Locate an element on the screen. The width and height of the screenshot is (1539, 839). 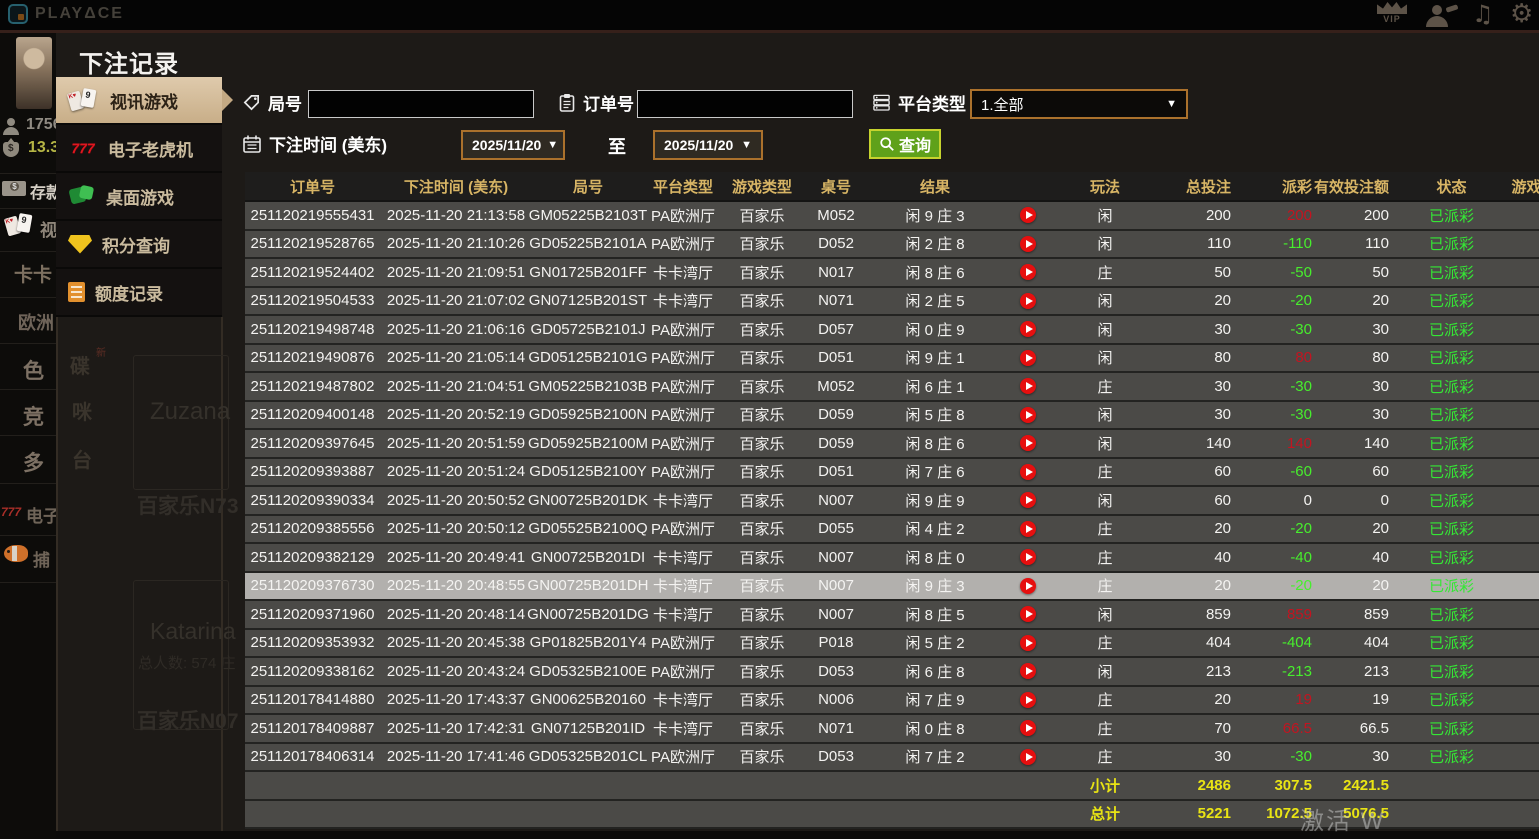
bg-item-se: 色 is located at coordinates (33, 370).